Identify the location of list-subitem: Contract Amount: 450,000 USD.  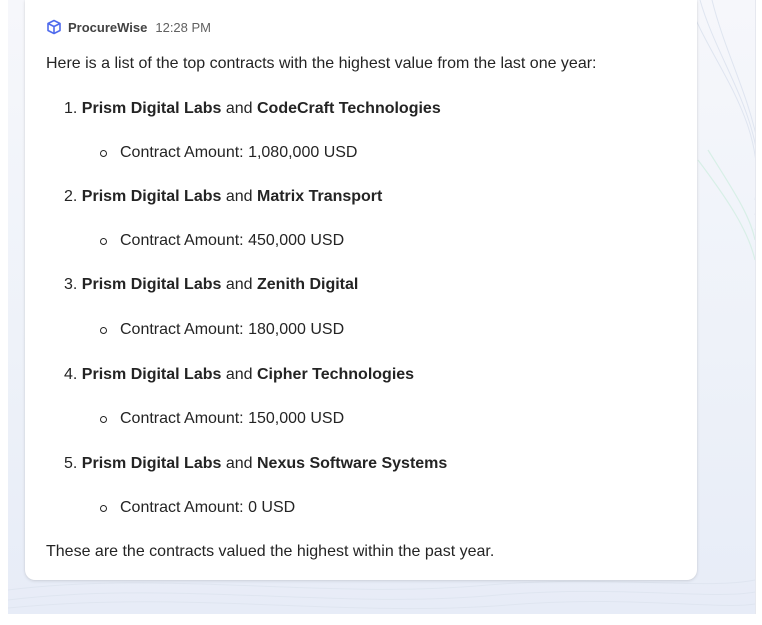
(222, 241).